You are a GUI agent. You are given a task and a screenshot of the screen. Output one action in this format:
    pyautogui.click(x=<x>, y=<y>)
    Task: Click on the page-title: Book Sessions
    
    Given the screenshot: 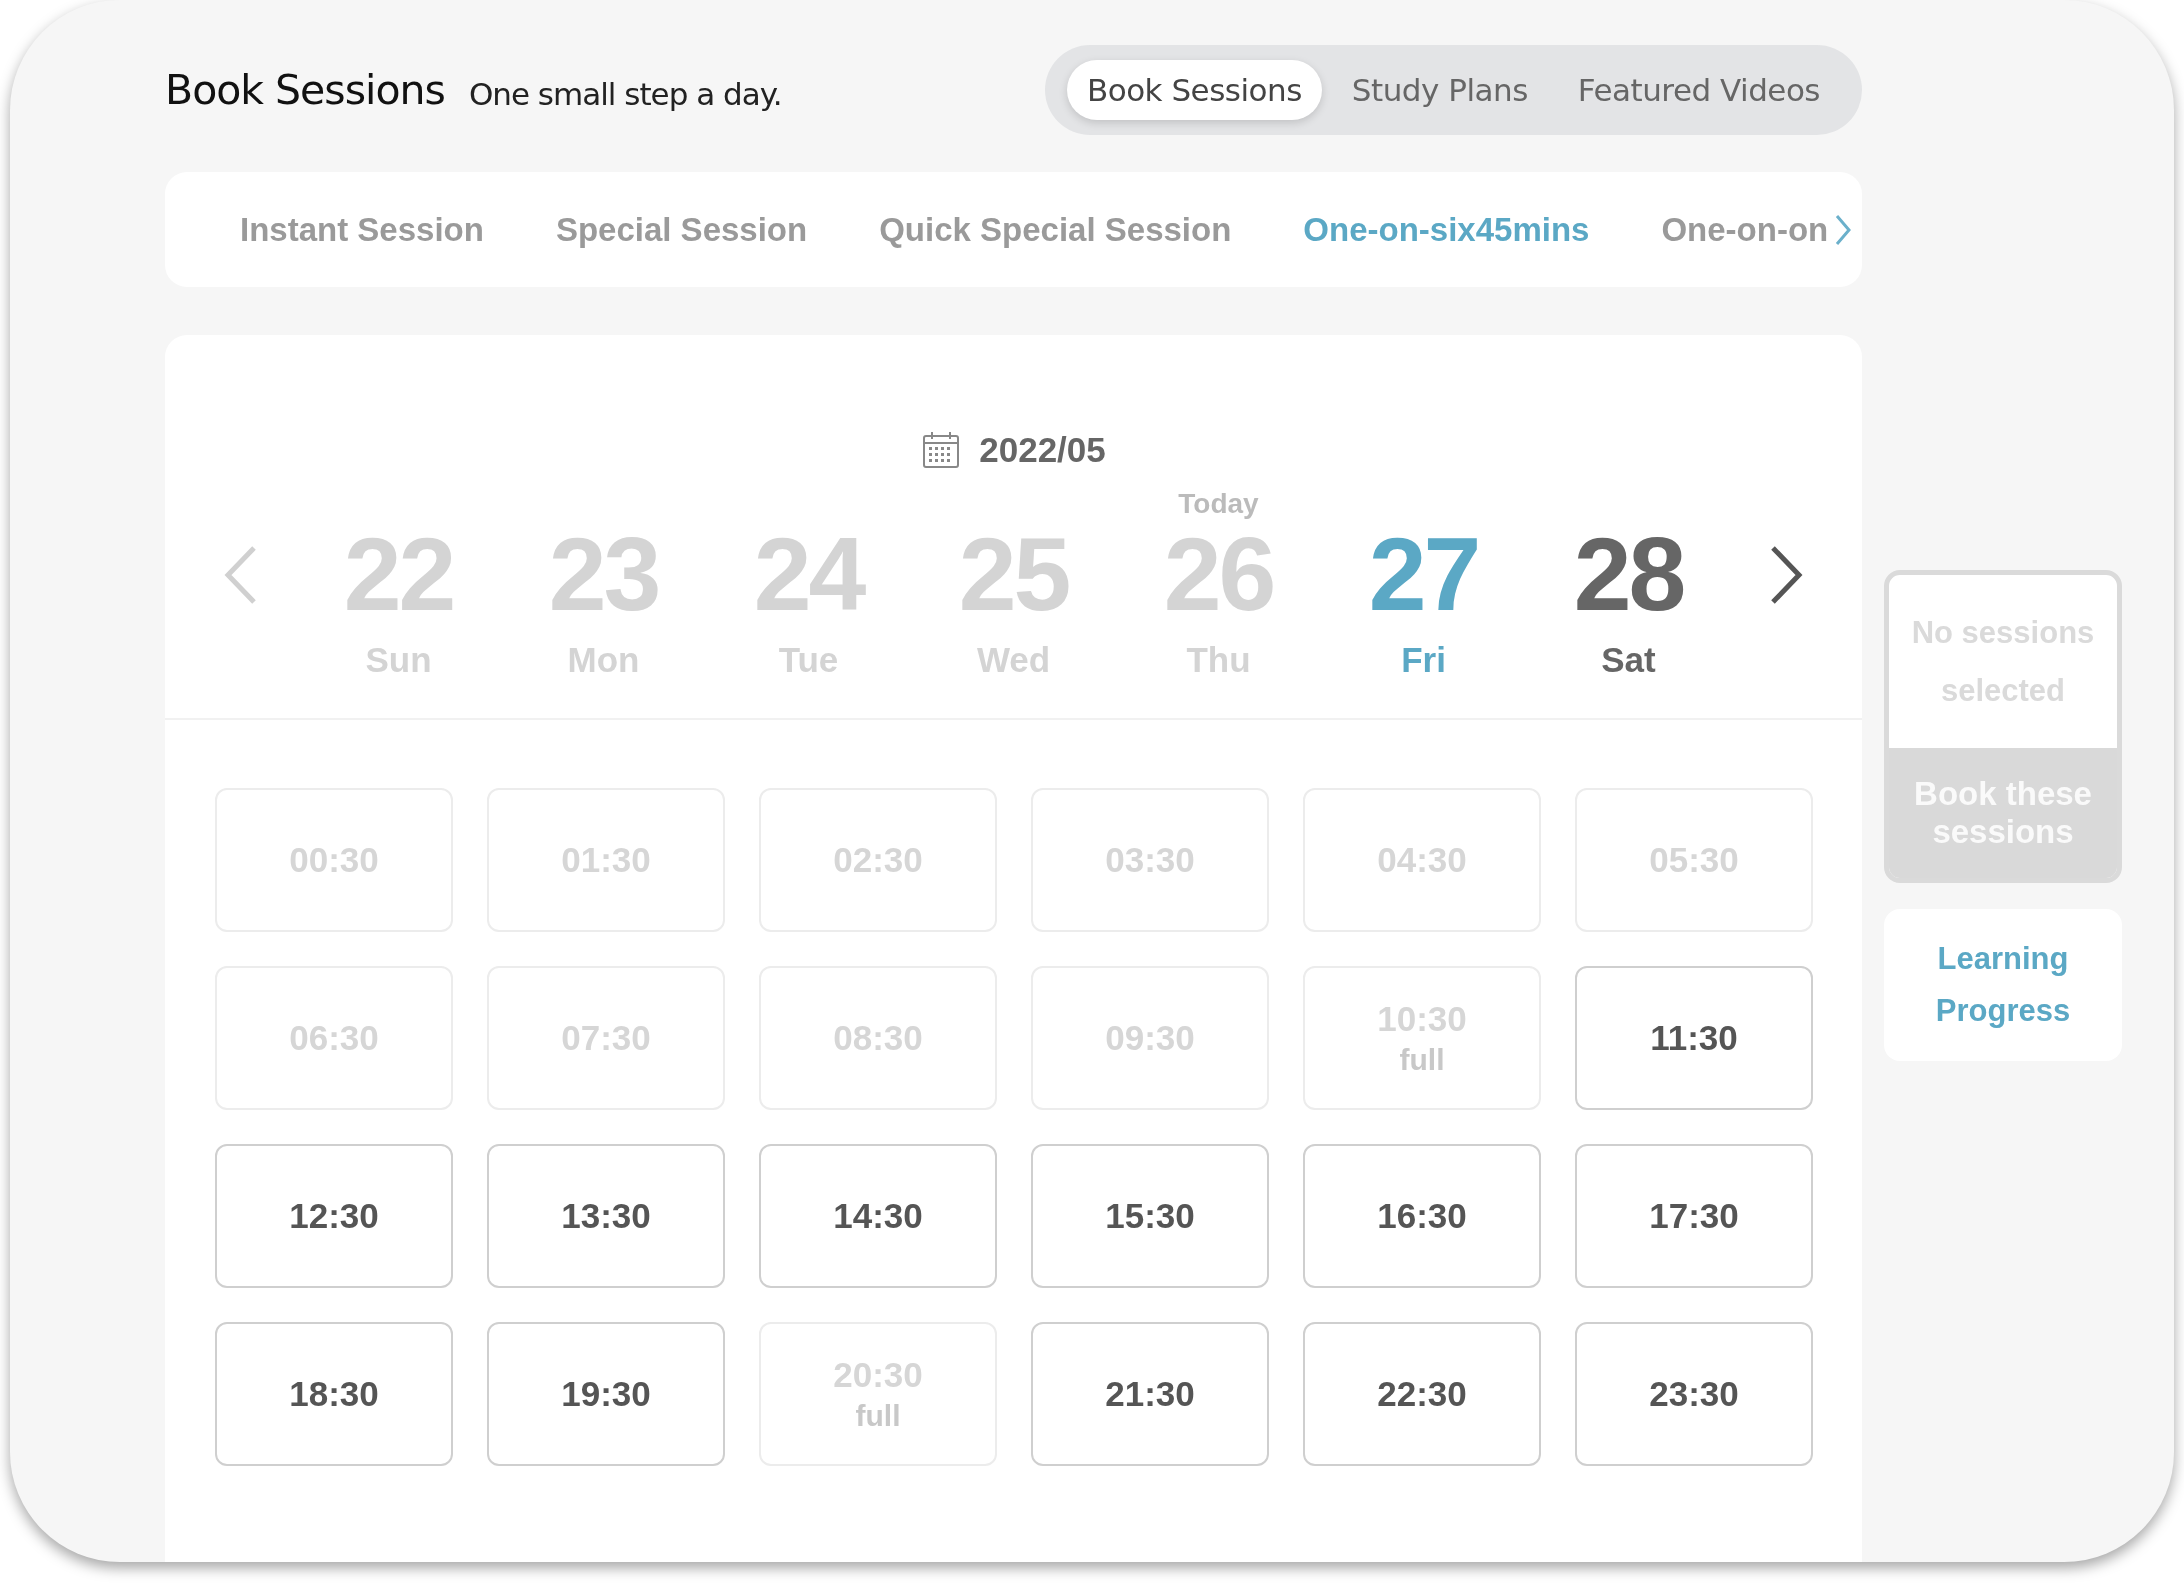 What is the action you would take?
    pyautogui.click(x=305, y=90)
    